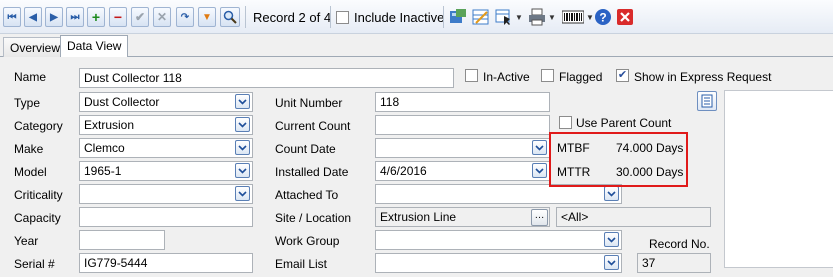 The image size is (833, 277). Describe the element at coordinates (305, 149) in the screenshot. I see `count-date-label: Count Date` at that location.